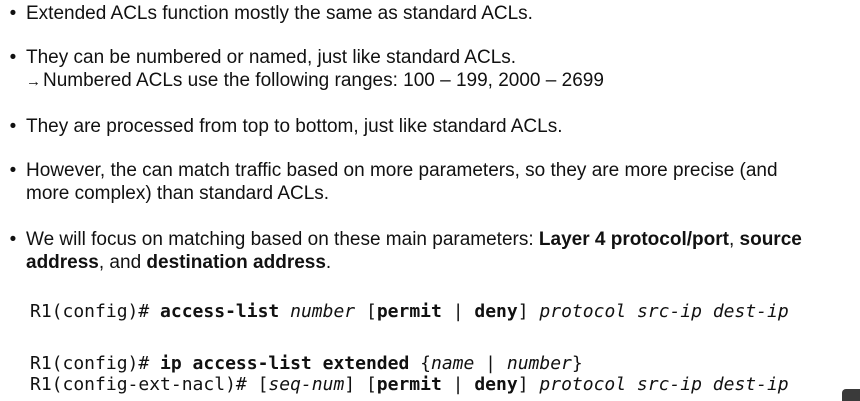 The height and width of the screenshot is (401, 860). I want to click on cli-arg-seq: seq-num, so click(306, 384).